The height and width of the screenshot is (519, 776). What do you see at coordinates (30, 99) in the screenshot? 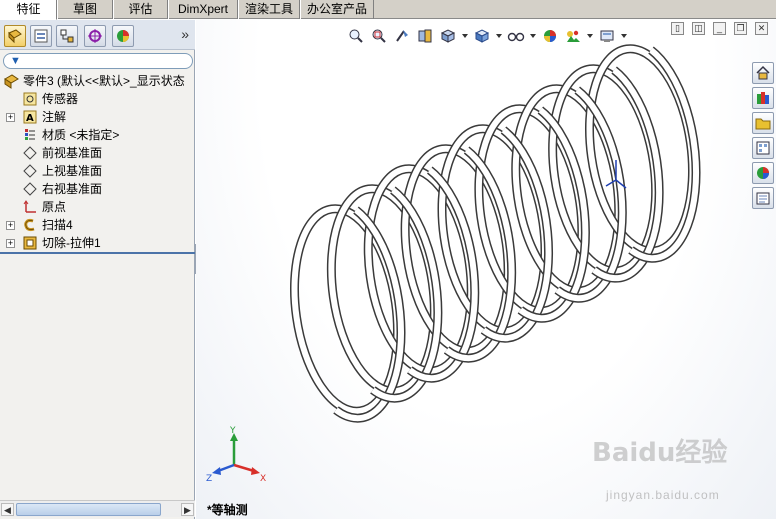
I see `sensor-icon` at bounding box center [30, 99].